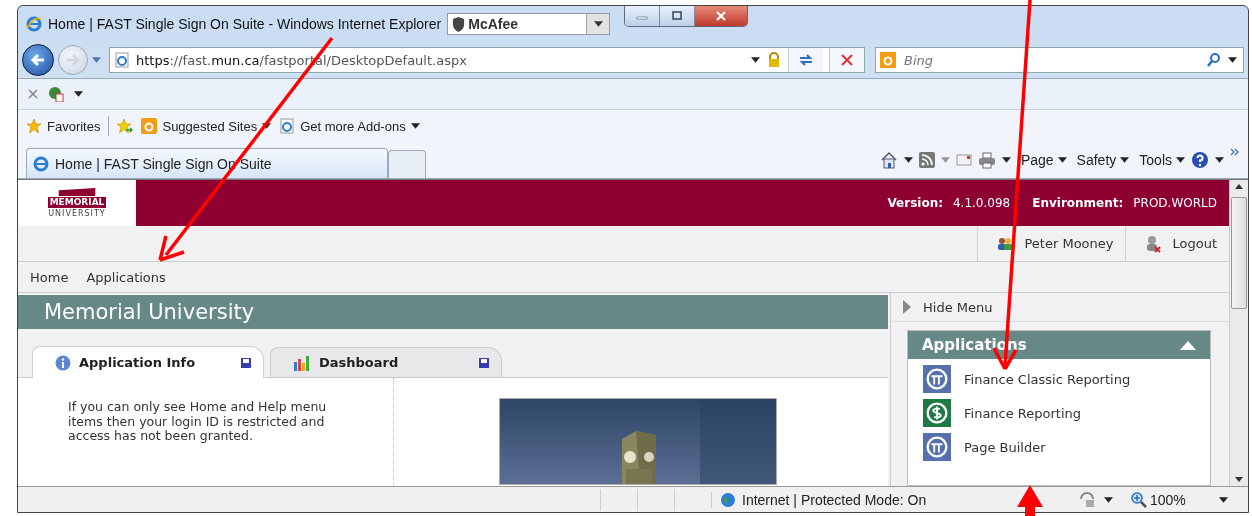 The height and width of the screenshot is (516, 1252). What do you see at coordinates (1047, 379) in the screenshot?
I see `app-label: Finance Classic Reporting` at bounding box center [1047, 379].